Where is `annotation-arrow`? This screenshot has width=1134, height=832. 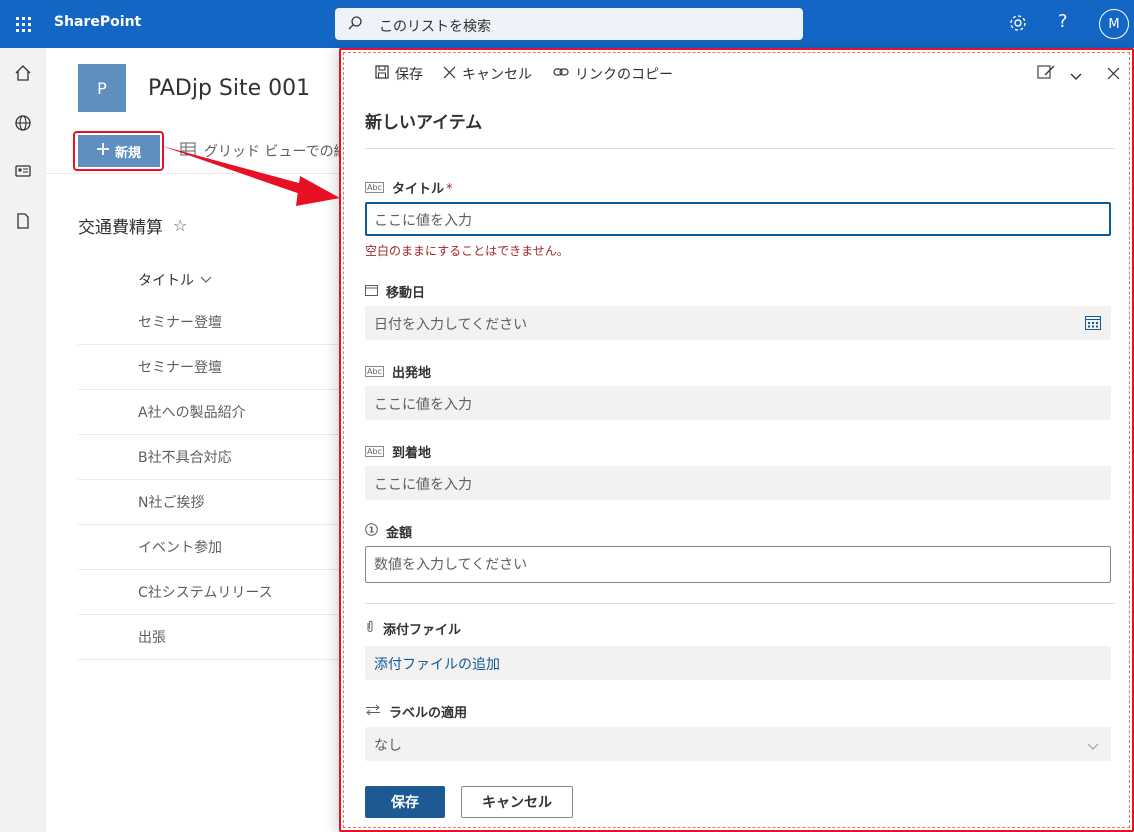
annotation-arrow is located at coordinates (251, 176).